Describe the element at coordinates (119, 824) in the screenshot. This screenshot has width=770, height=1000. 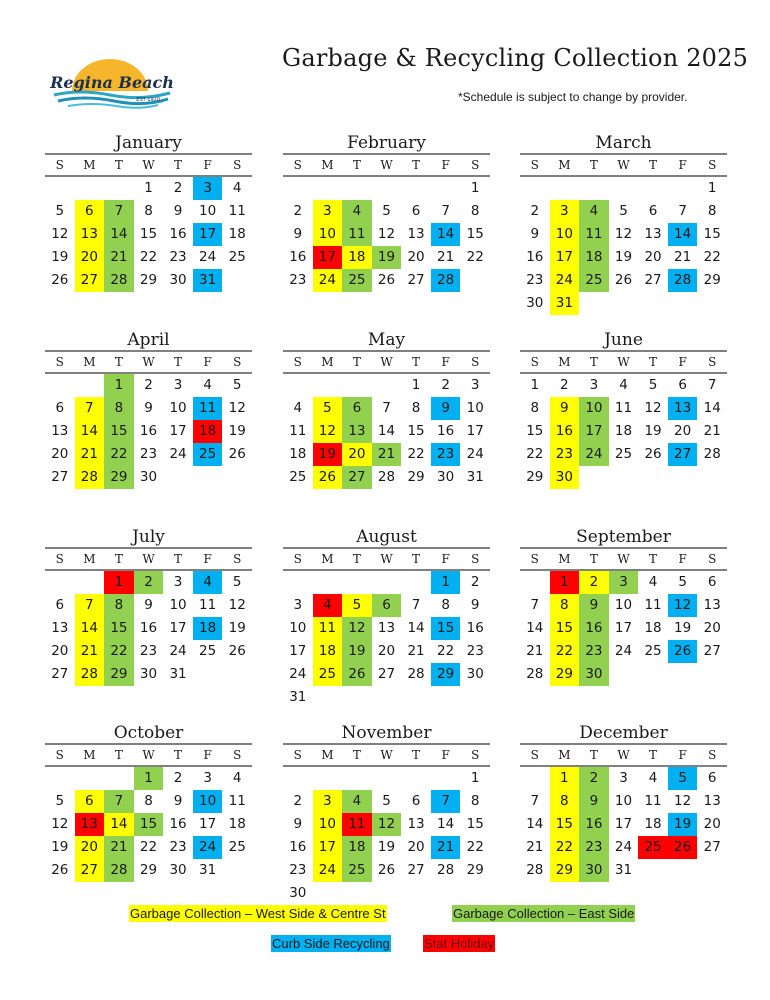
I see `day-cell-garbage-west-day: 14` at that location.